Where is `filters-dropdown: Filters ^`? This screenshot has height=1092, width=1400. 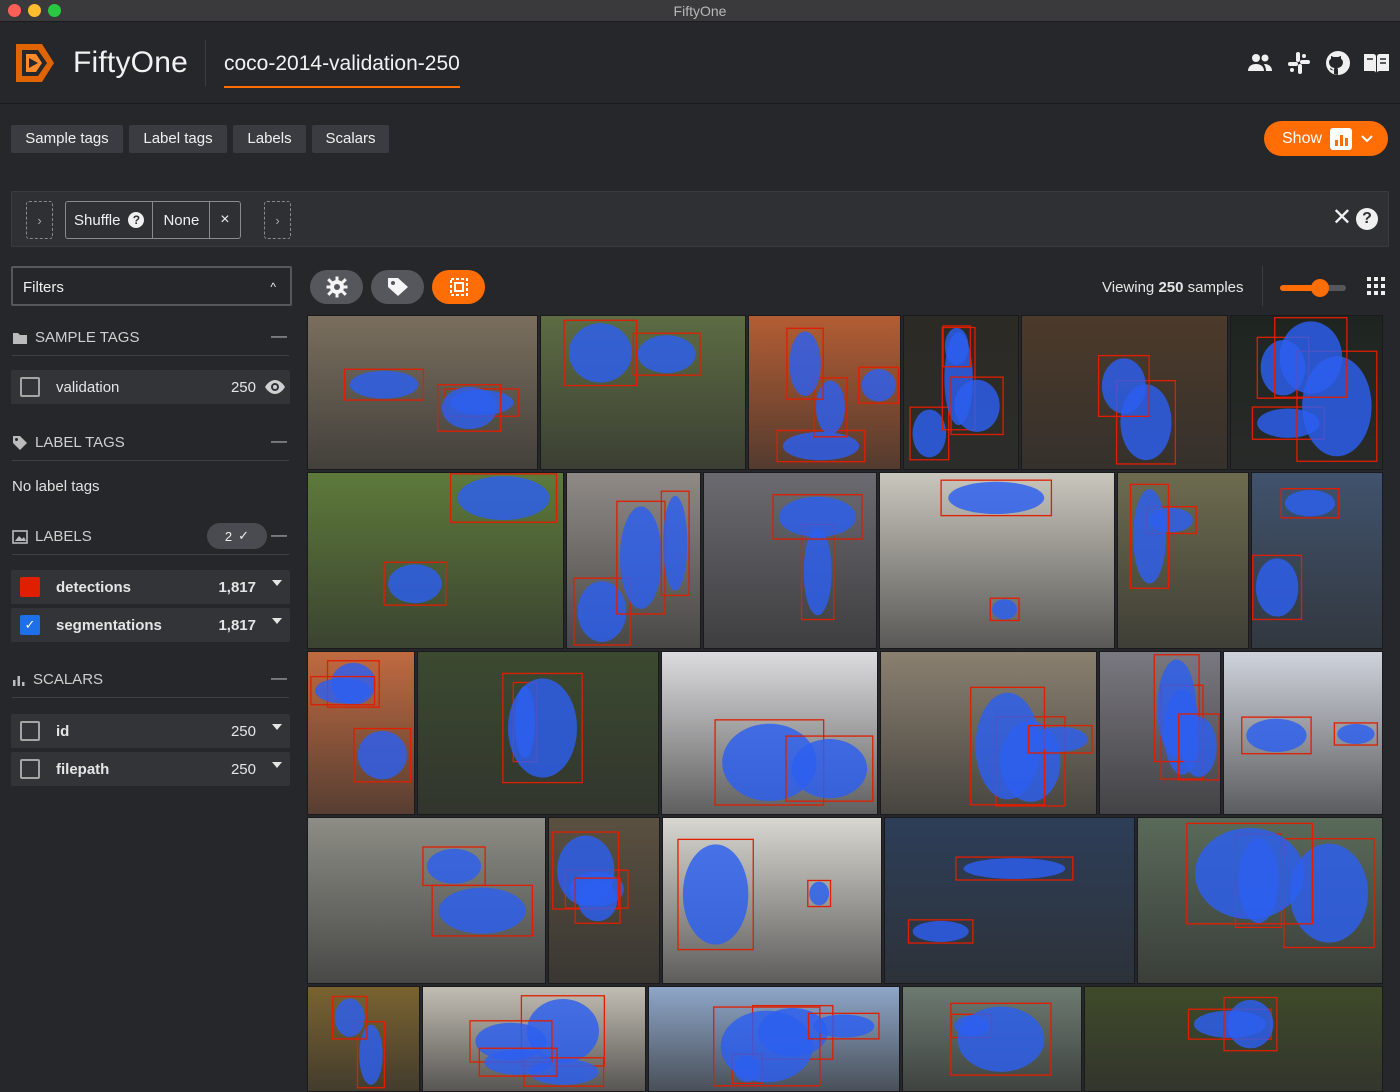
filters-dropdown: Filters ^ is located at coordinates (151, 286).